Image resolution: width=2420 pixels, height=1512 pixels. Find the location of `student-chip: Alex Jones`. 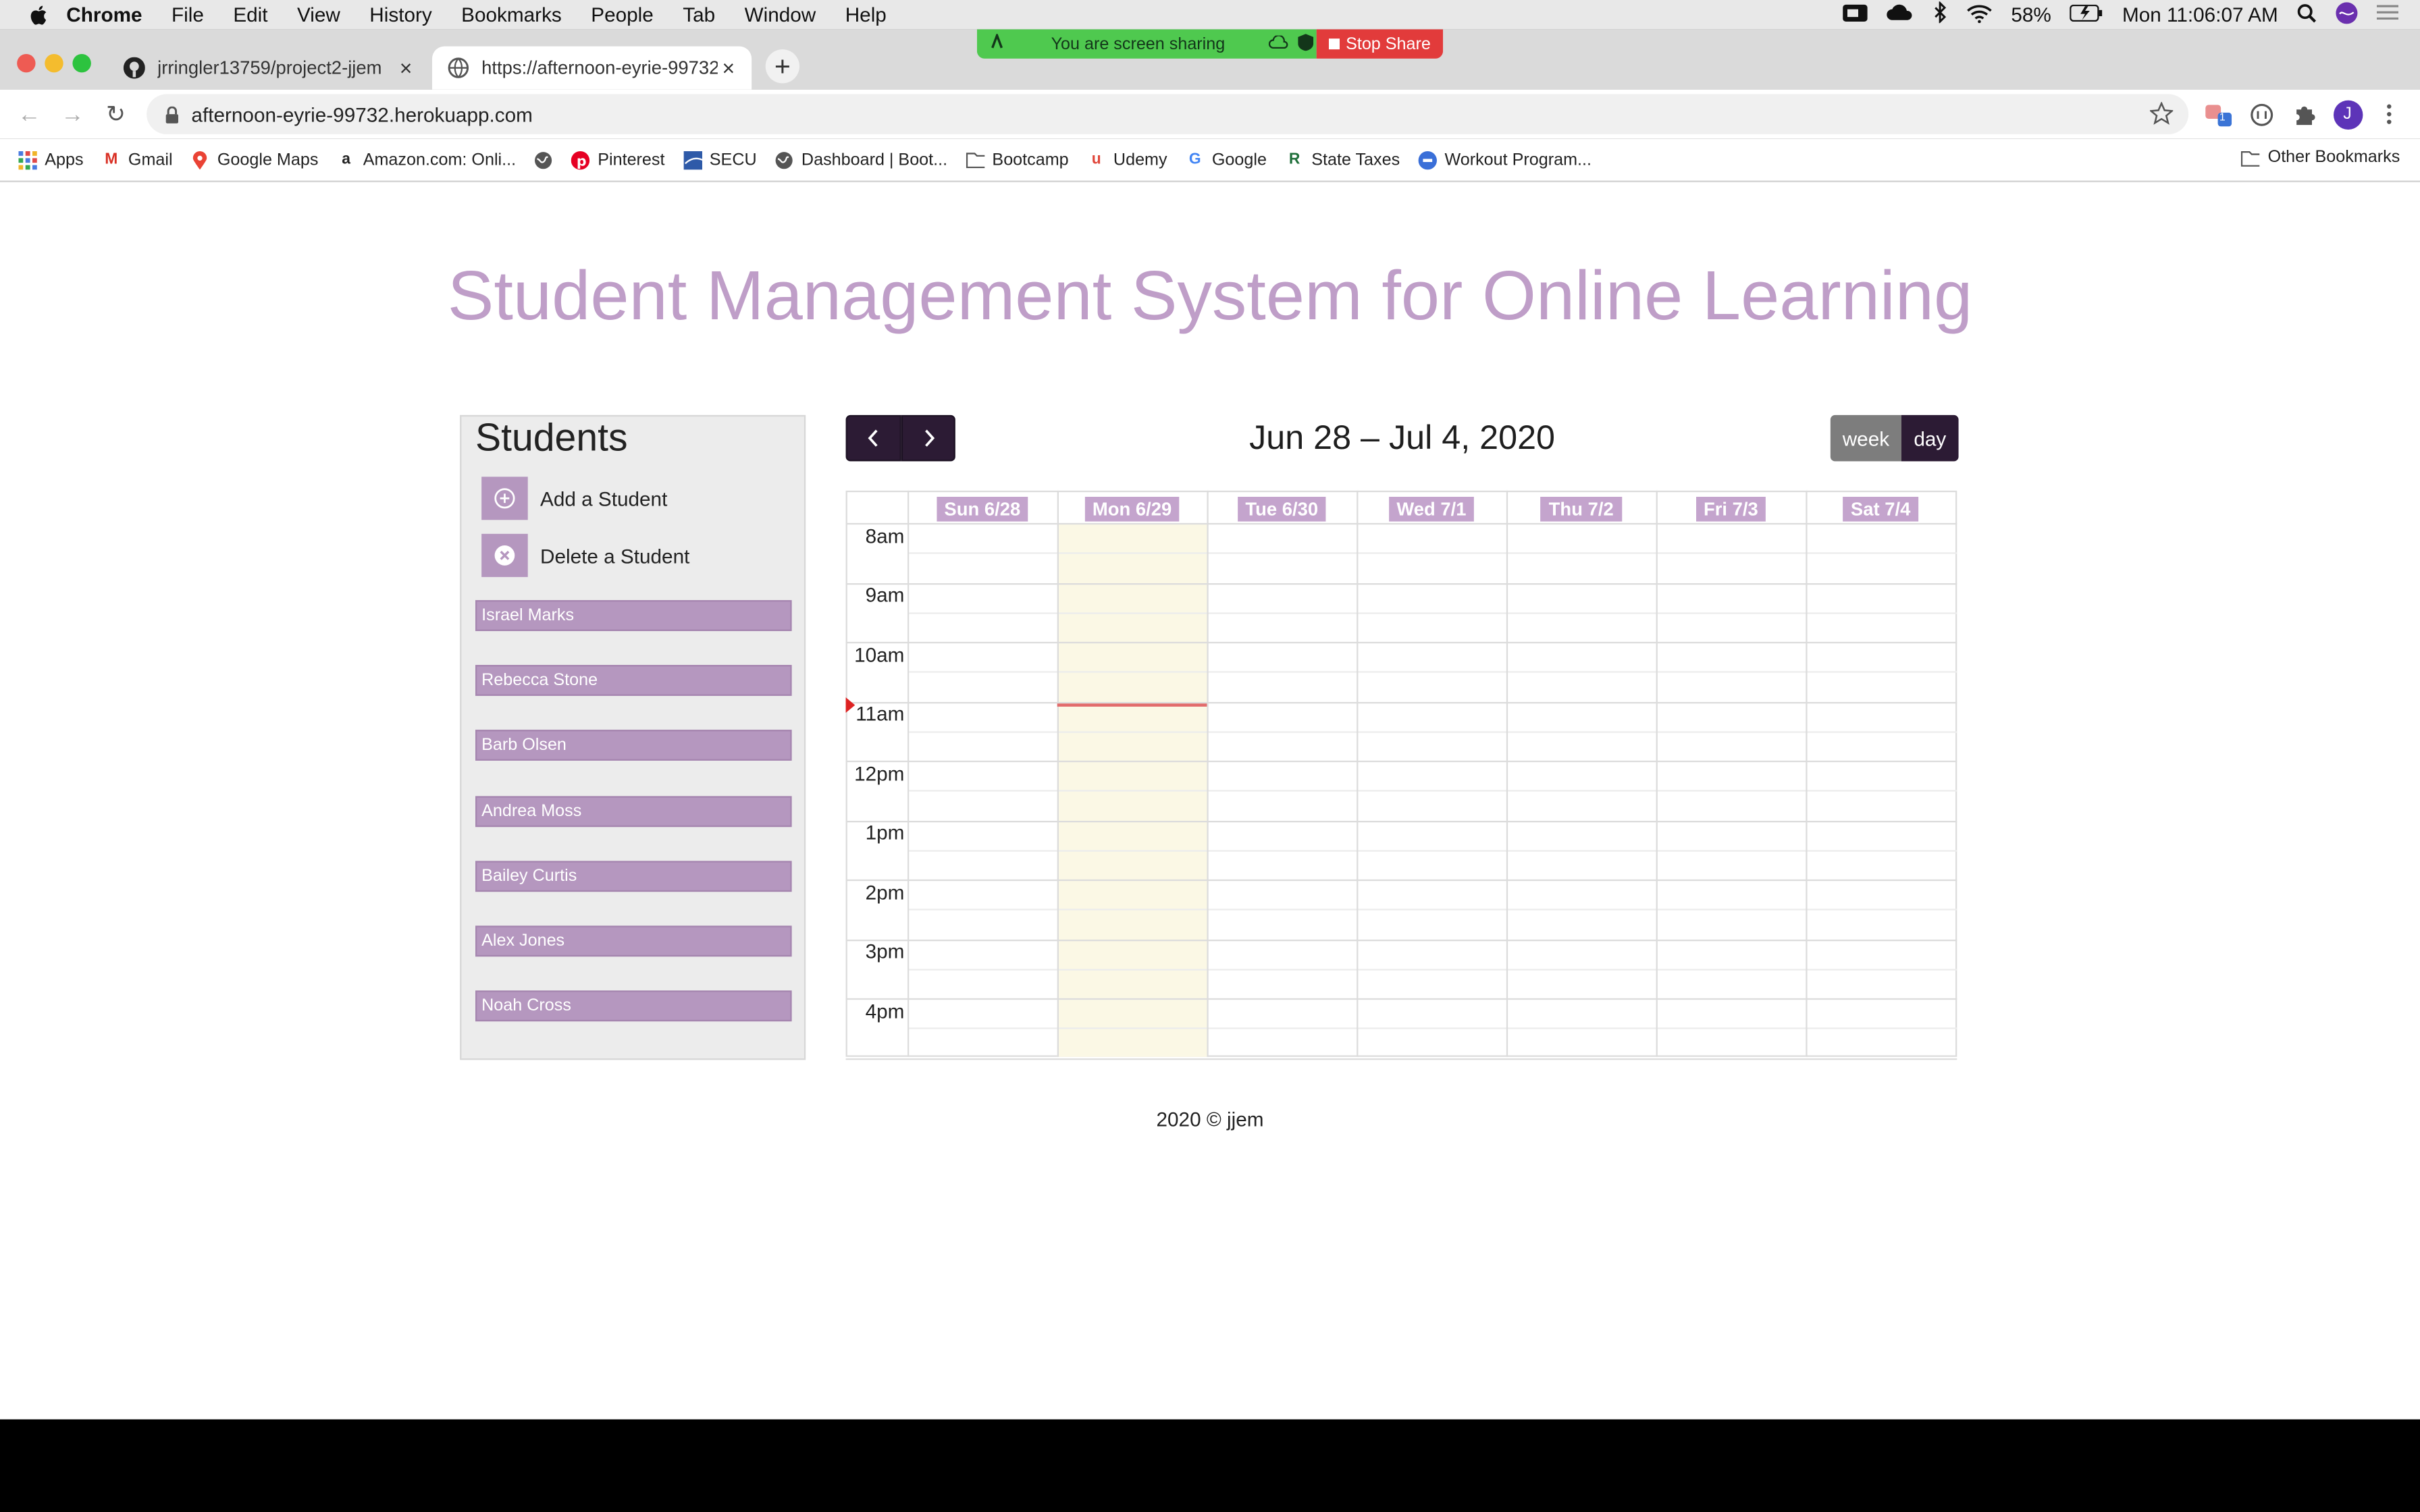

student-chip: Alex Jones is located at coordinates (633, 941).